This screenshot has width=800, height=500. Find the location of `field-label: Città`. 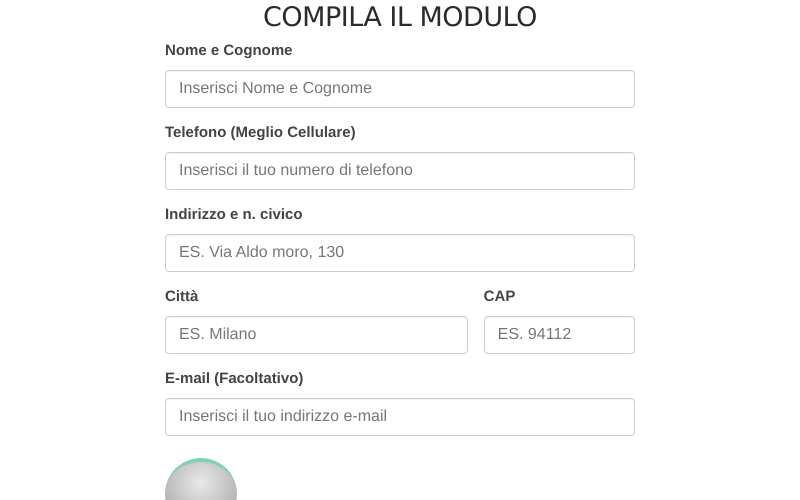

field-label: Città is located at coordinates (182, 297).